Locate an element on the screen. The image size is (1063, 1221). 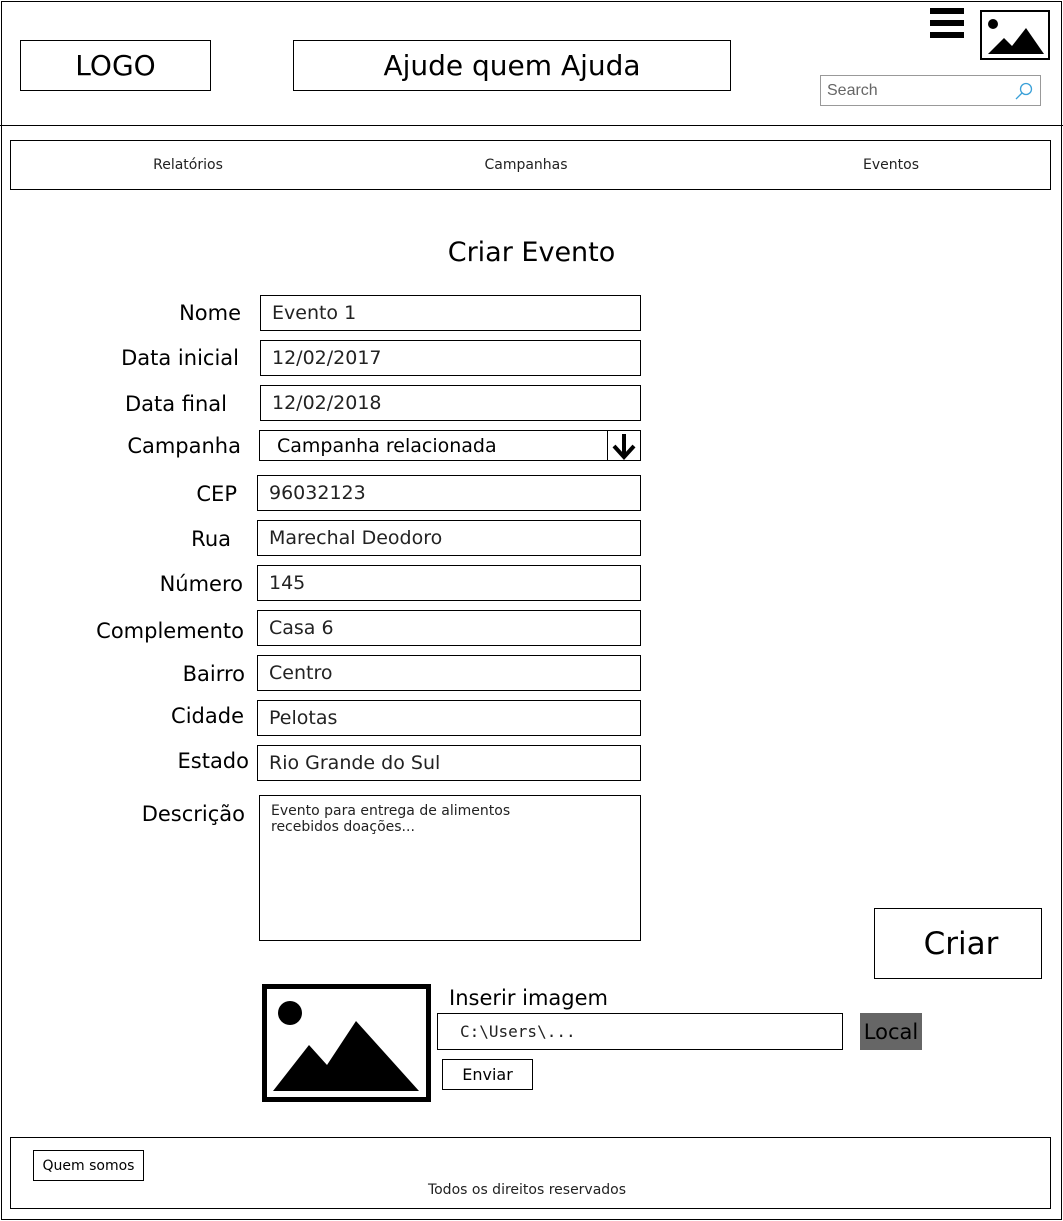
data-final-field: 12/02/2018 is located at coordinates (450, 403).